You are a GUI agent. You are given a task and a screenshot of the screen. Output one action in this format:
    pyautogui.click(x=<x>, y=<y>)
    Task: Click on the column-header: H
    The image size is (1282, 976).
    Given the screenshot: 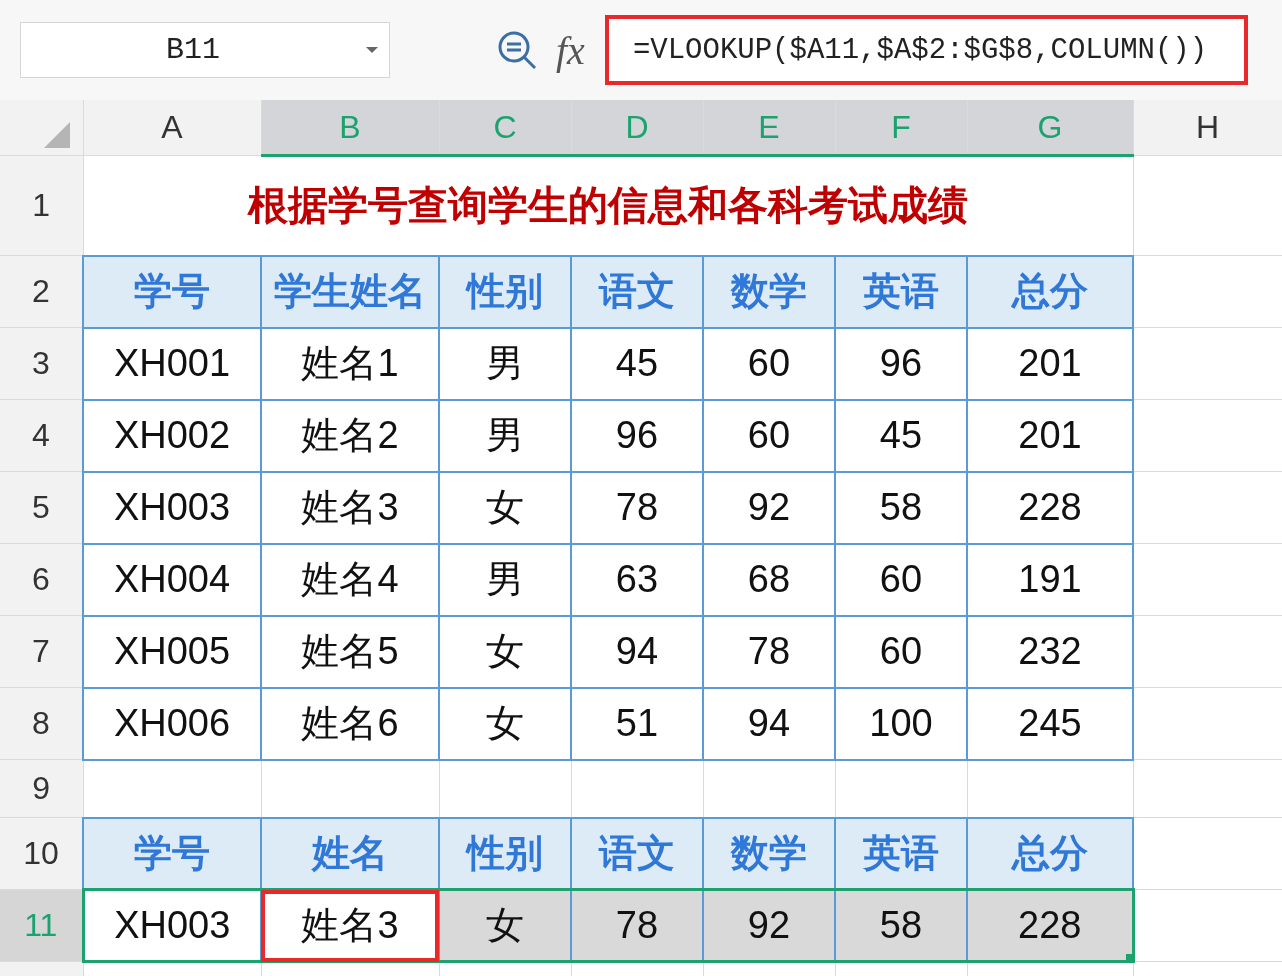 What is the action you would take?
    pyautogui.click(x=1207, y=128)
    